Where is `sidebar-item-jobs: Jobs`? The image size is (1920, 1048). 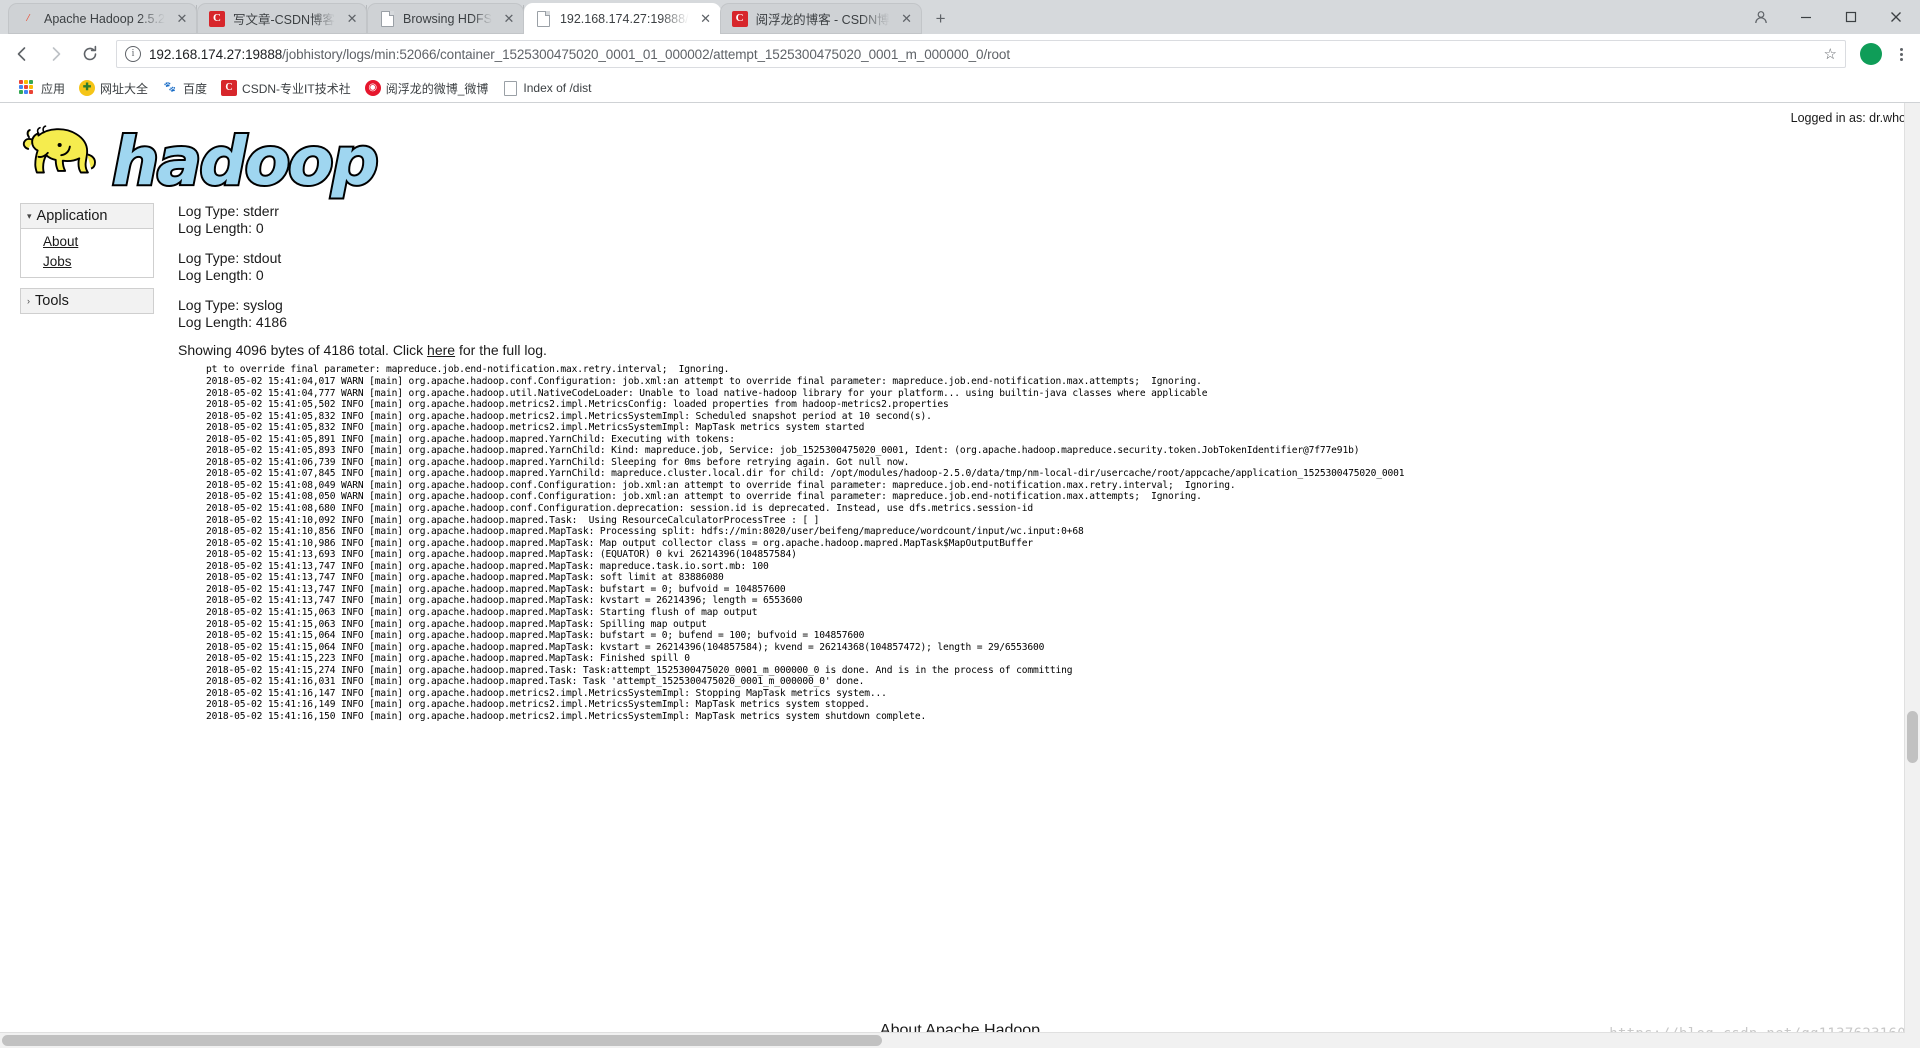 sidebar-item-jobs: Jobs is located at coordinates (87, 262).